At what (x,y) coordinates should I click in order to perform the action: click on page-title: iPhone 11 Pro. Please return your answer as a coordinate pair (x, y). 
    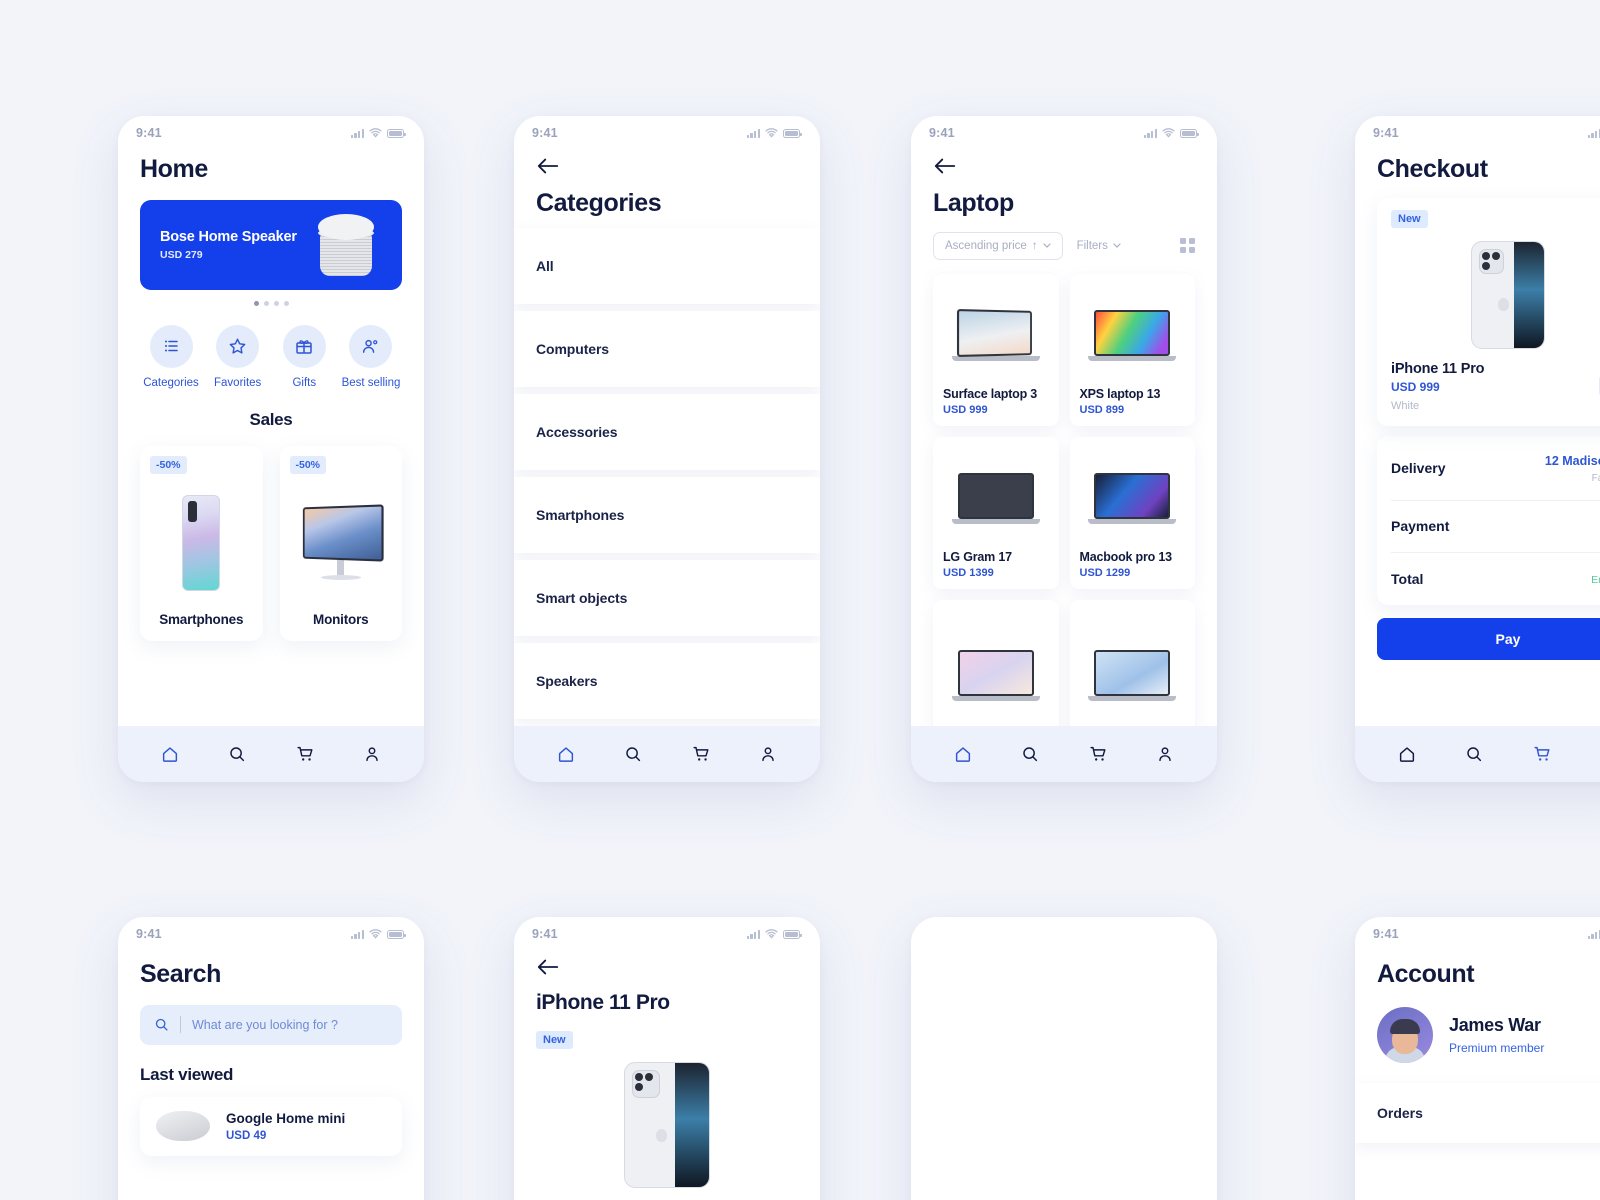
    Looking at the image, I should click on (603, 1002).